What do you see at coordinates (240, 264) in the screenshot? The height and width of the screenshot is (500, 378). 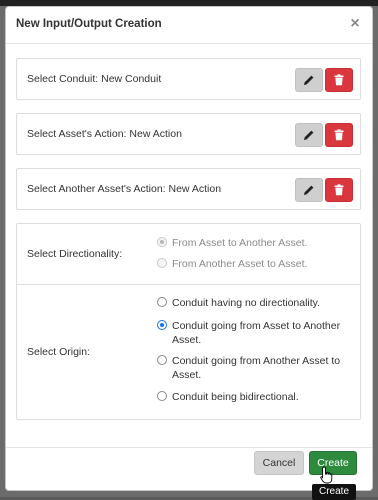 I see `directionality-option-label: From Another Asset to Asset.` at bounding box center [240, 264].